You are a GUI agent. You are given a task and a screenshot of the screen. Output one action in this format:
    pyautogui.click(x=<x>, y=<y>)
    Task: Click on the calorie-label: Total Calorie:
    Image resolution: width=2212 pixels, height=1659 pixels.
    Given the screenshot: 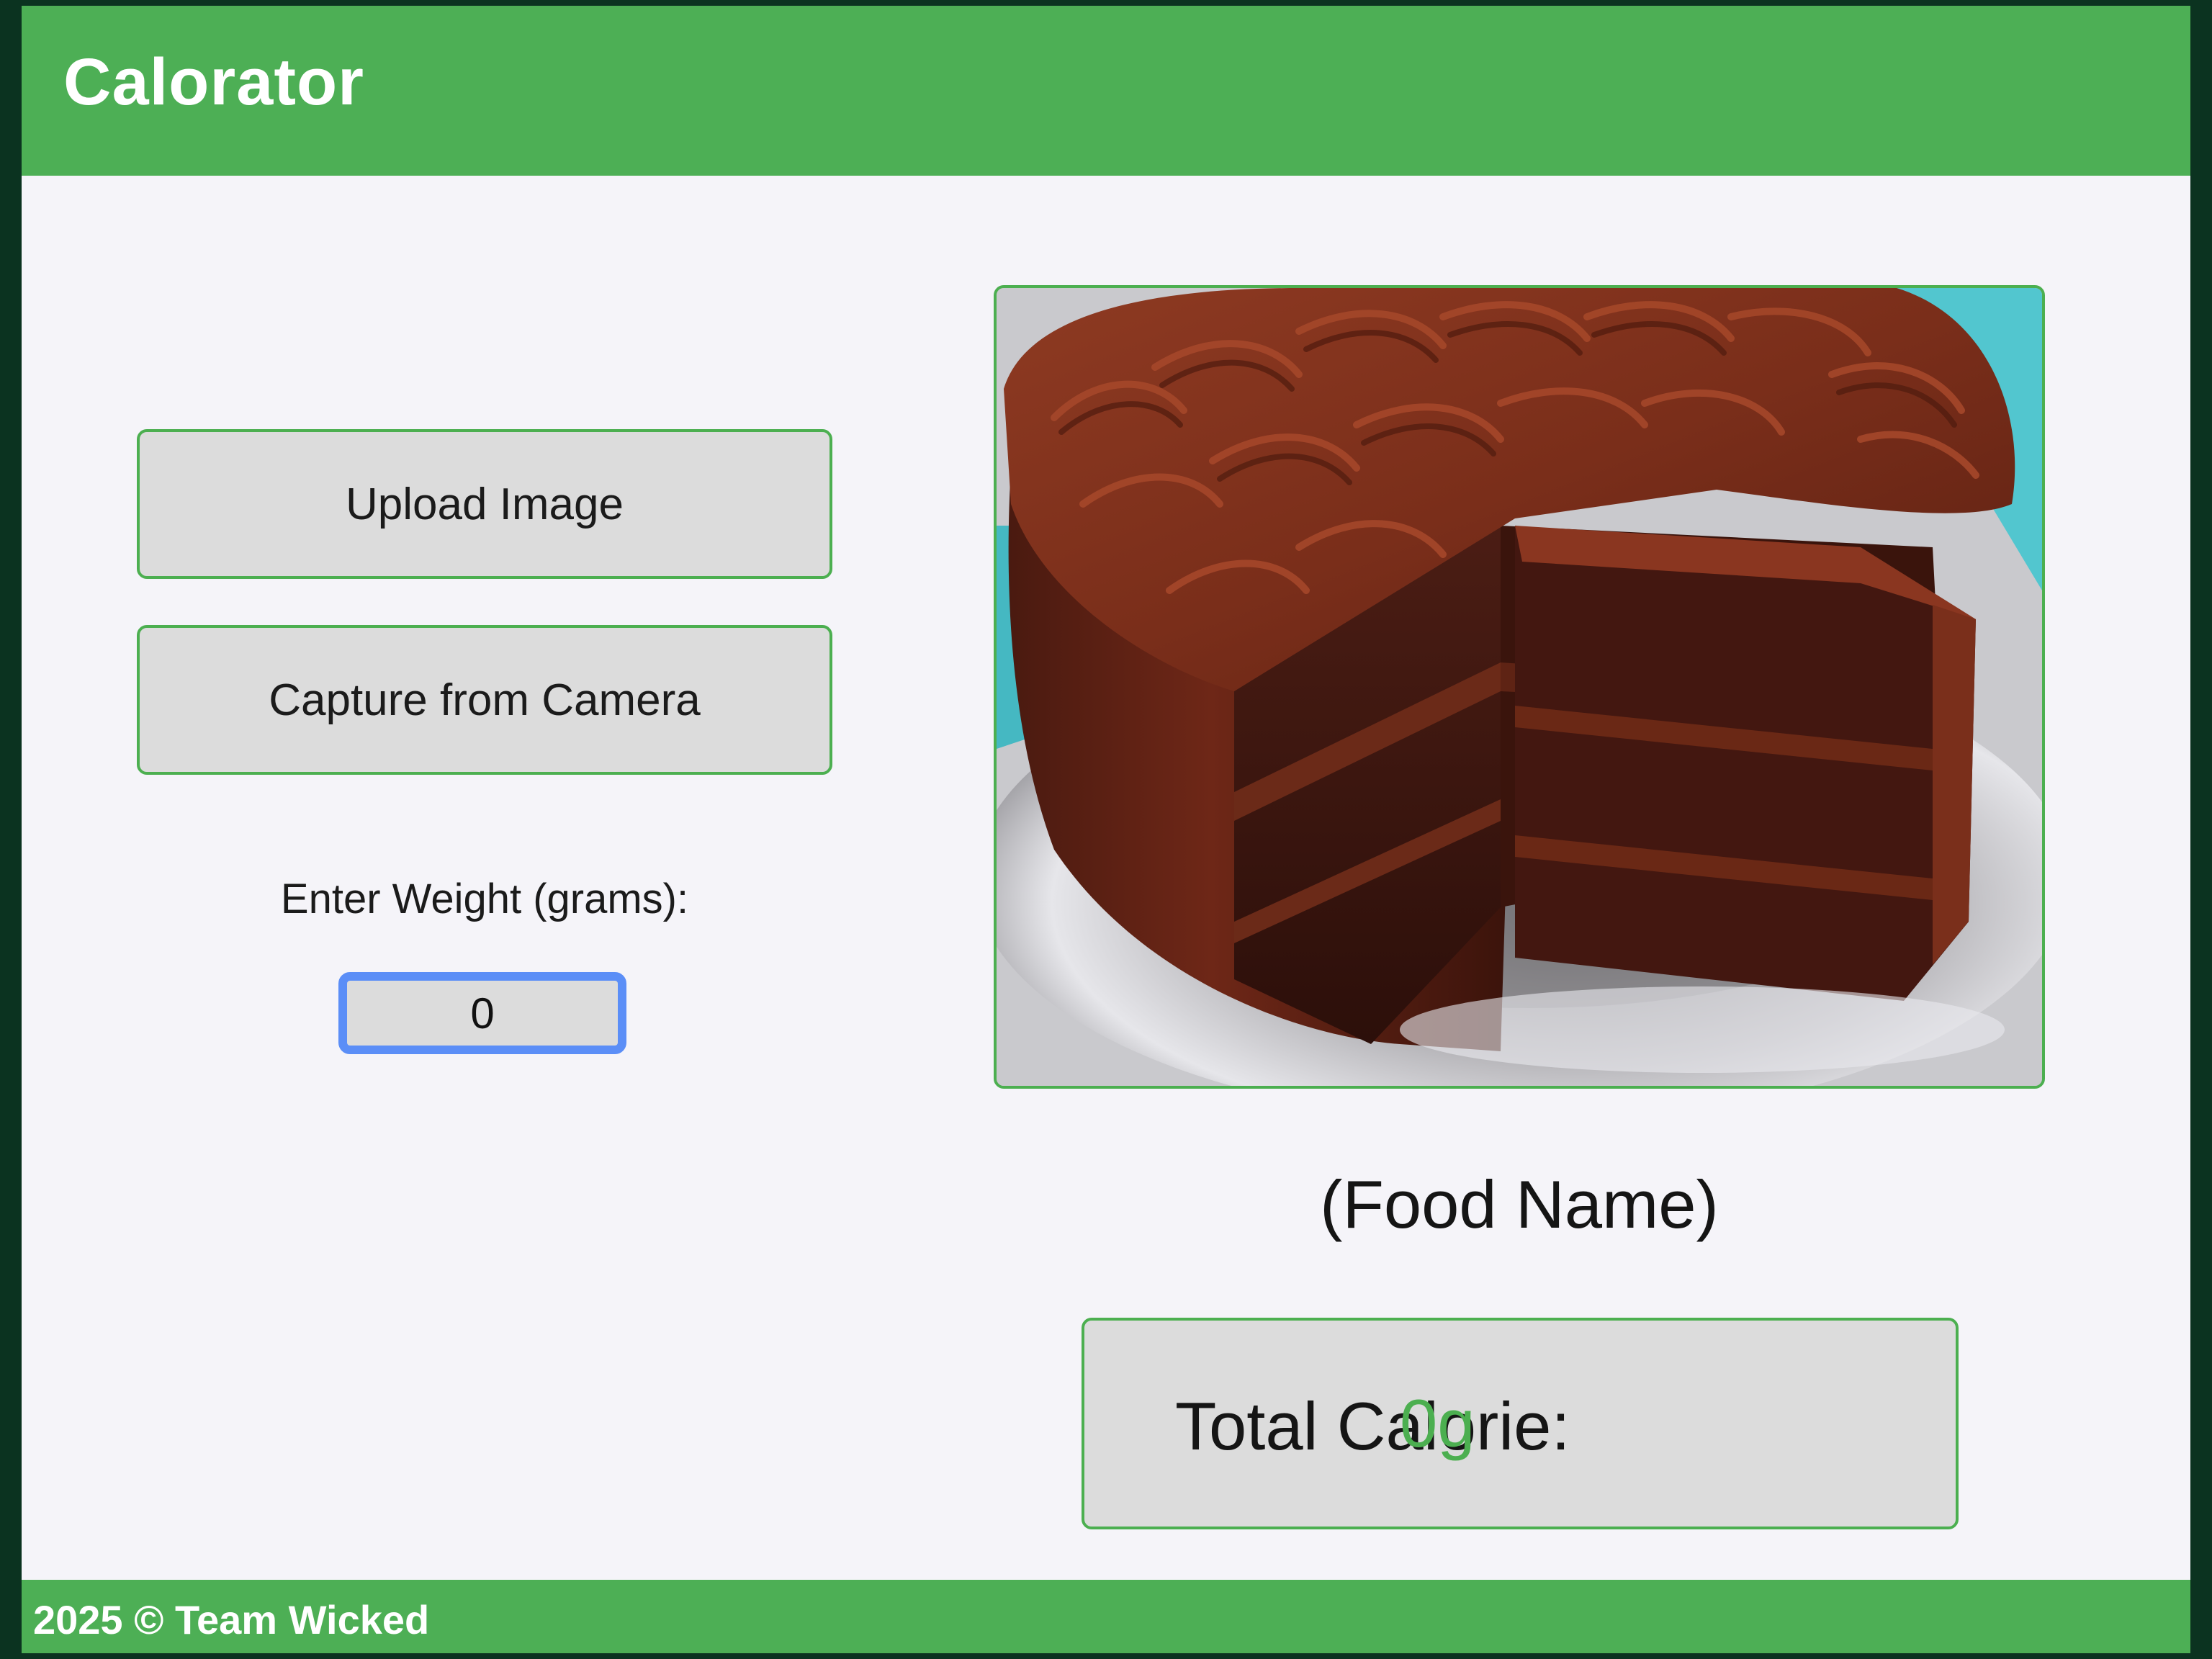 What is the action you would take?
    pyautogui.click(x=1372, y=1426)
    